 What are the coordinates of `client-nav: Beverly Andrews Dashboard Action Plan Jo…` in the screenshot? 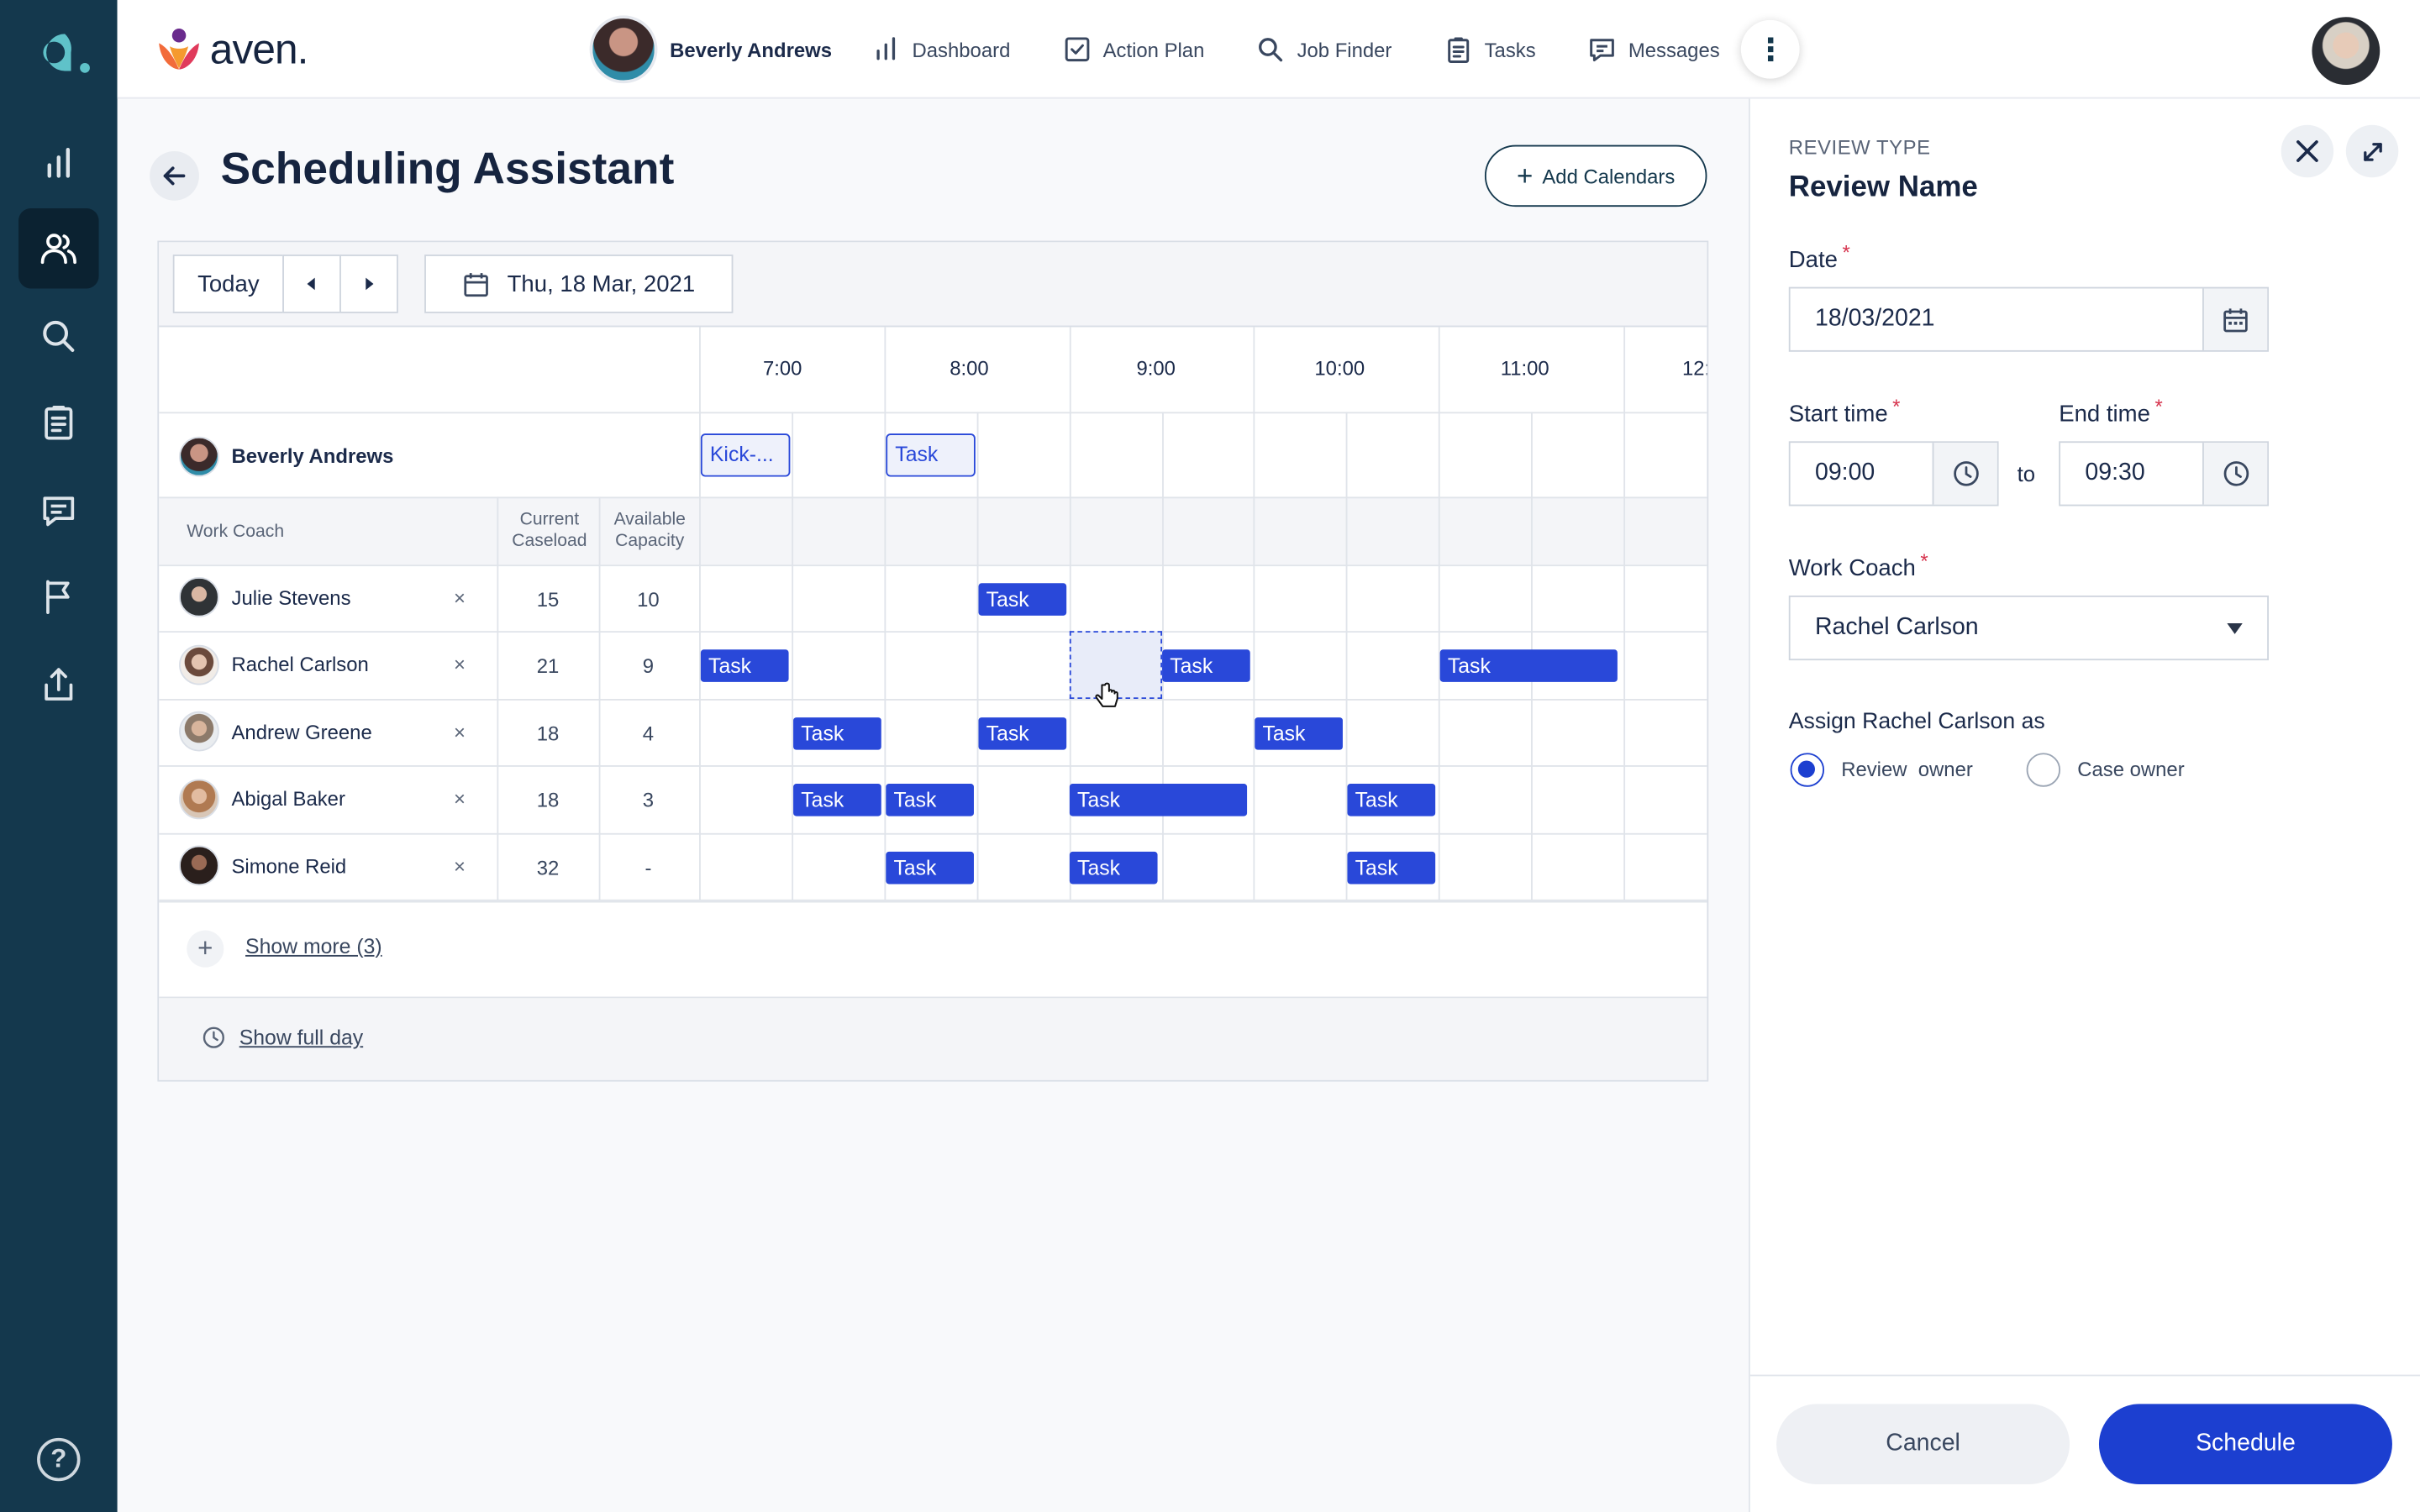 It's located at (1195, 49).